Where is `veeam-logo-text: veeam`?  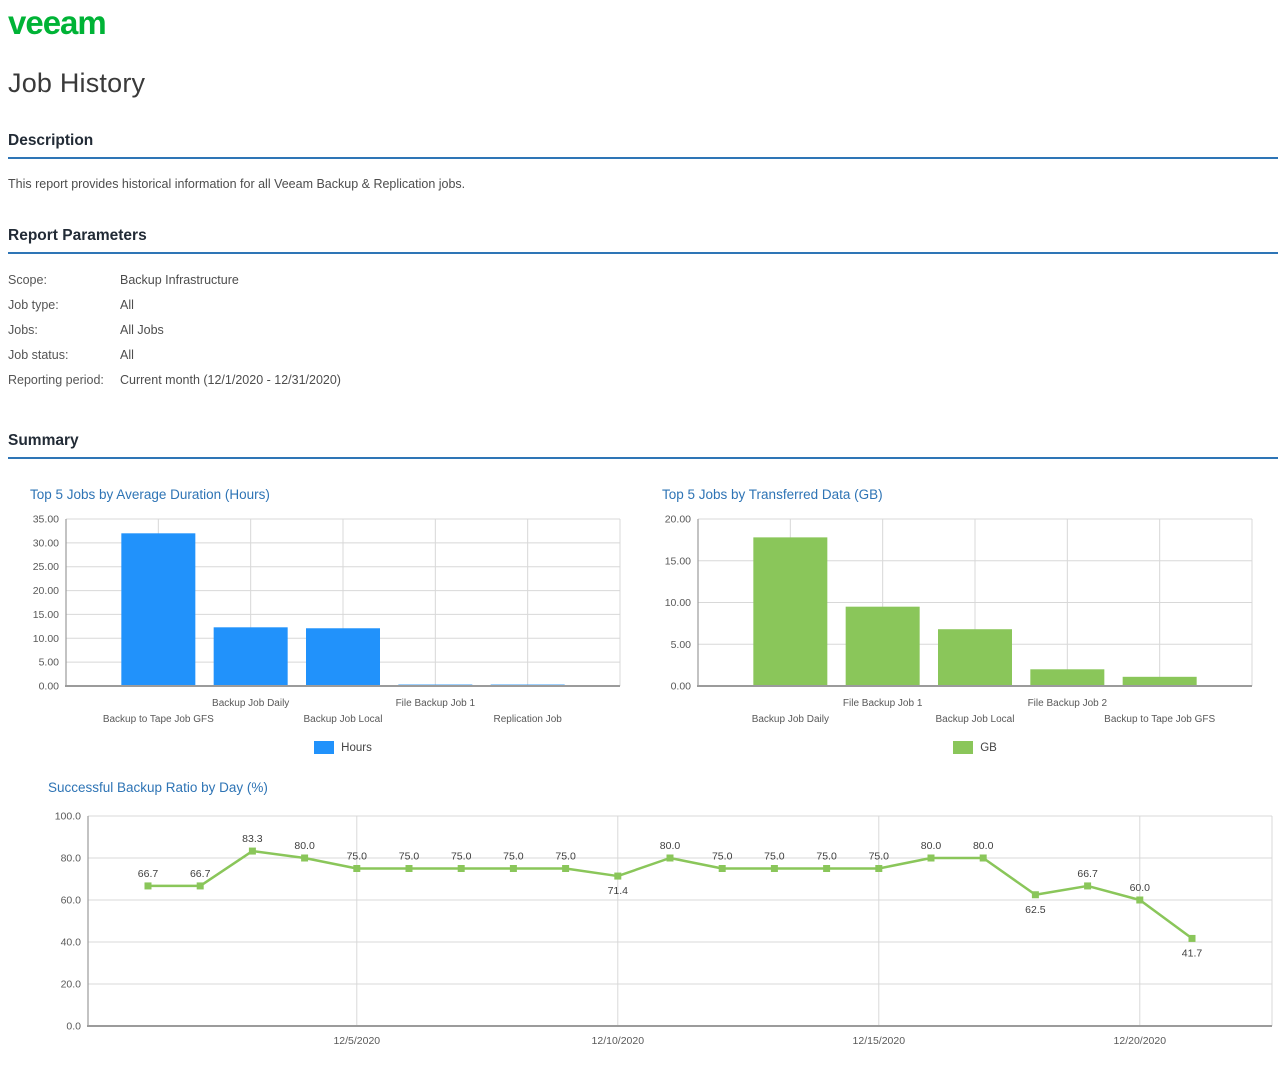 veeam-logo-text: veeam is located at coordinates (57, 23).